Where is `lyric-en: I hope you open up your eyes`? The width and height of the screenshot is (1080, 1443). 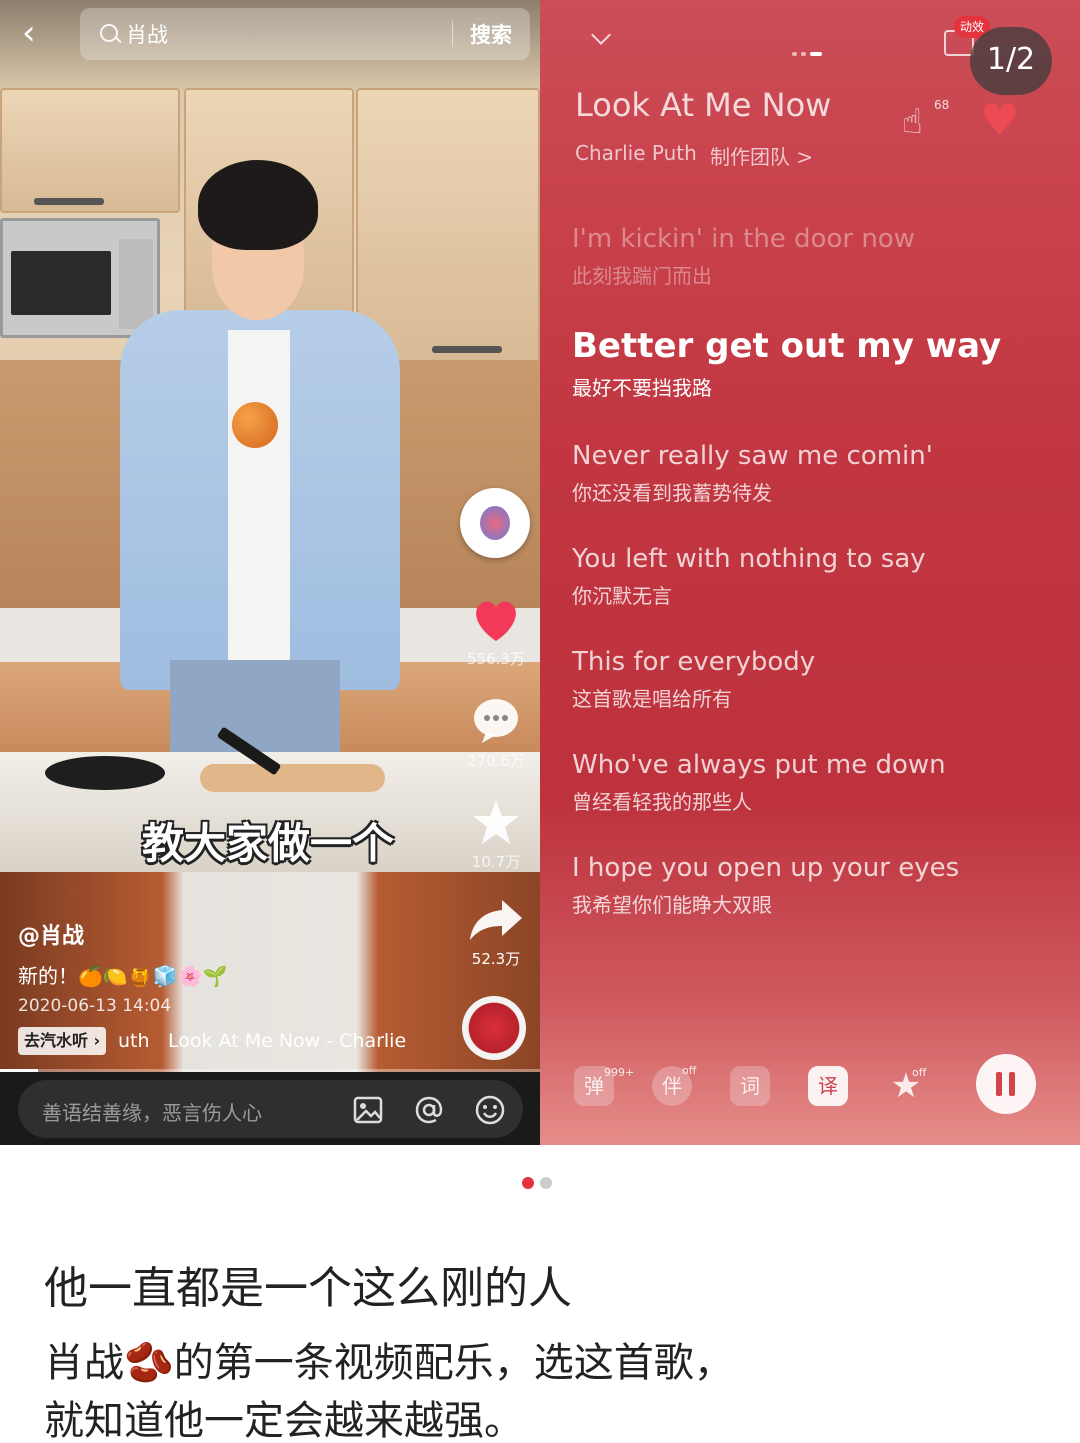
lyric-en: I hope you open up your eyes is located at coordinates (766, 868).